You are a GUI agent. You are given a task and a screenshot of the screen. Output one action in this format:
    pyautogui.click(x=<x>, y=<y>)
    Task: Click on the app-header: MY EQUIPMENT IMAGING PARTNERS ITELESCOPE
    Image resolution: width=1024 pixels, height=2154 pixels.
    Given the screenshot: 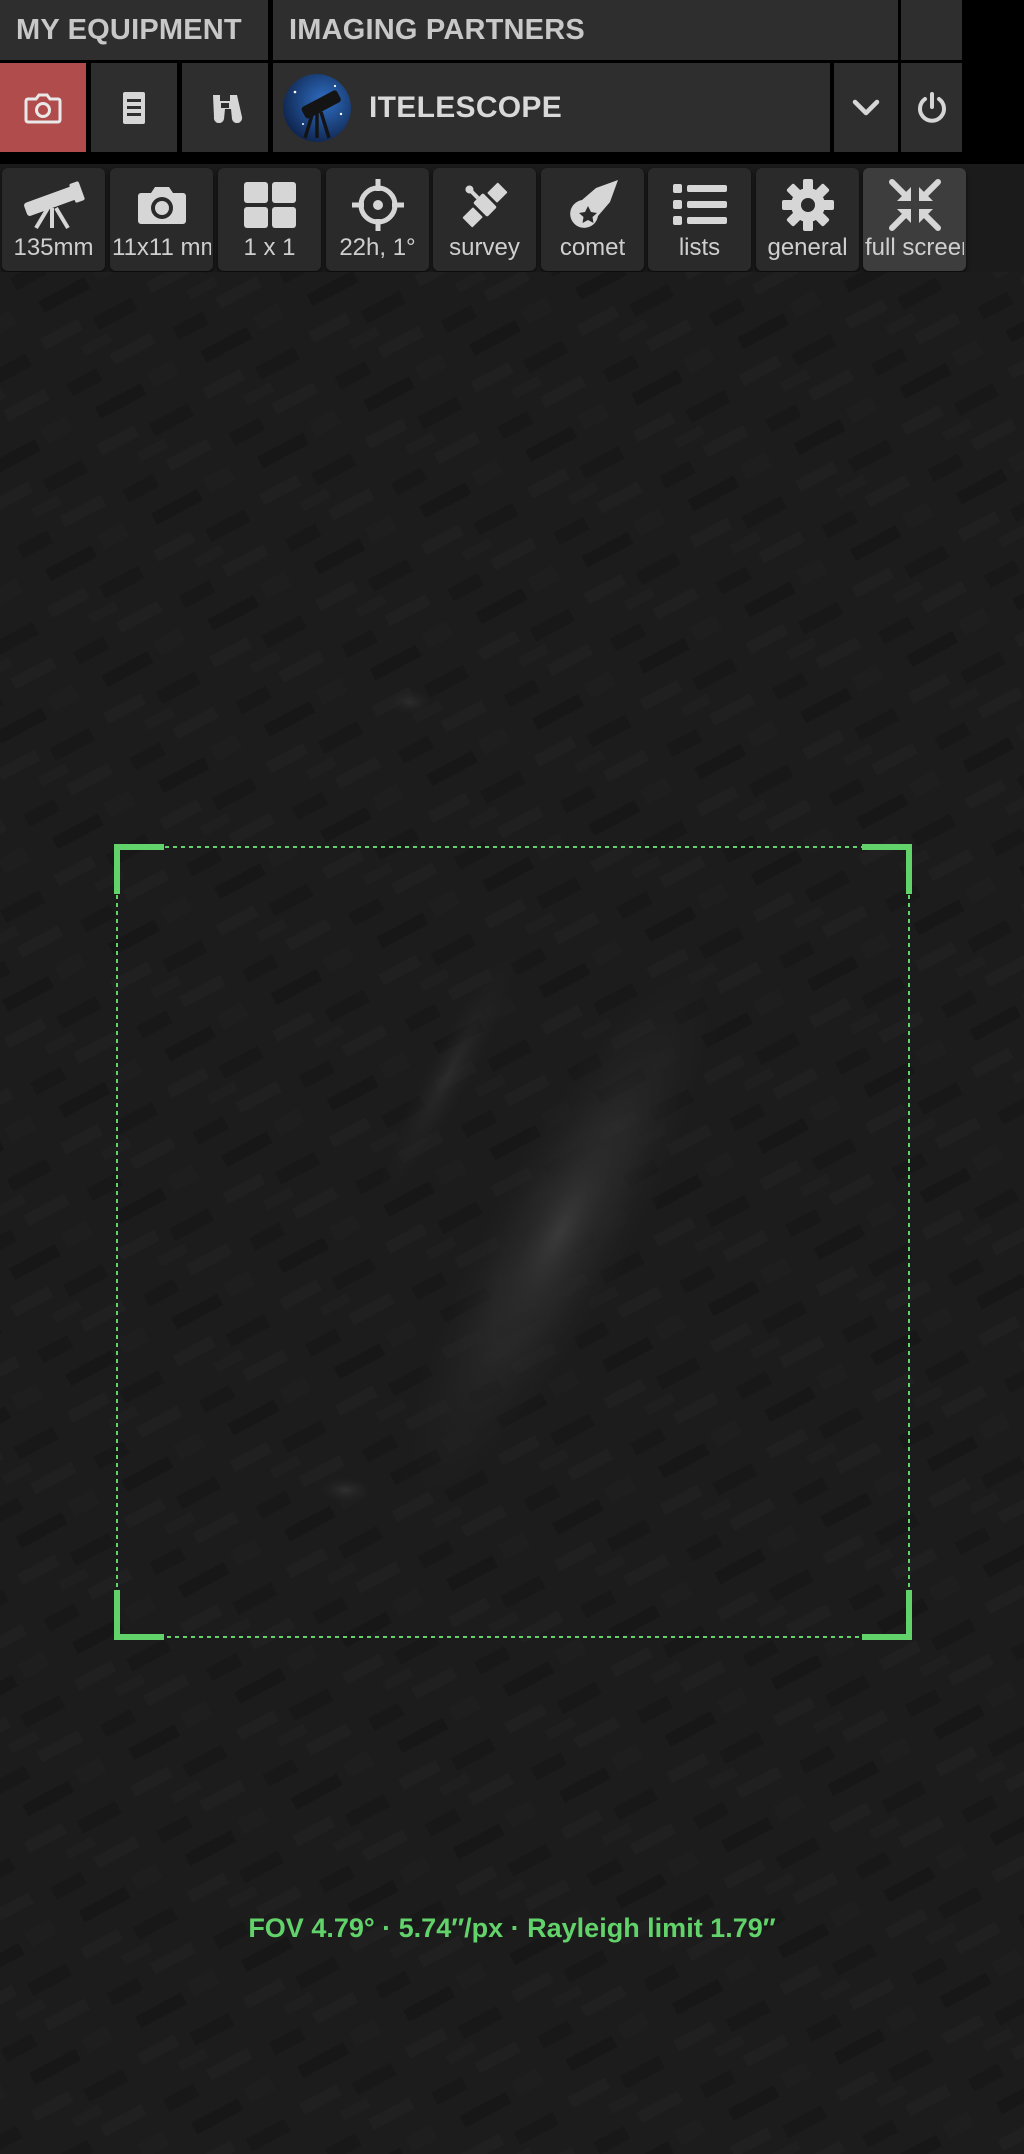 What is the action you would take?
    pyautogui.click(x=512, y=82)
    